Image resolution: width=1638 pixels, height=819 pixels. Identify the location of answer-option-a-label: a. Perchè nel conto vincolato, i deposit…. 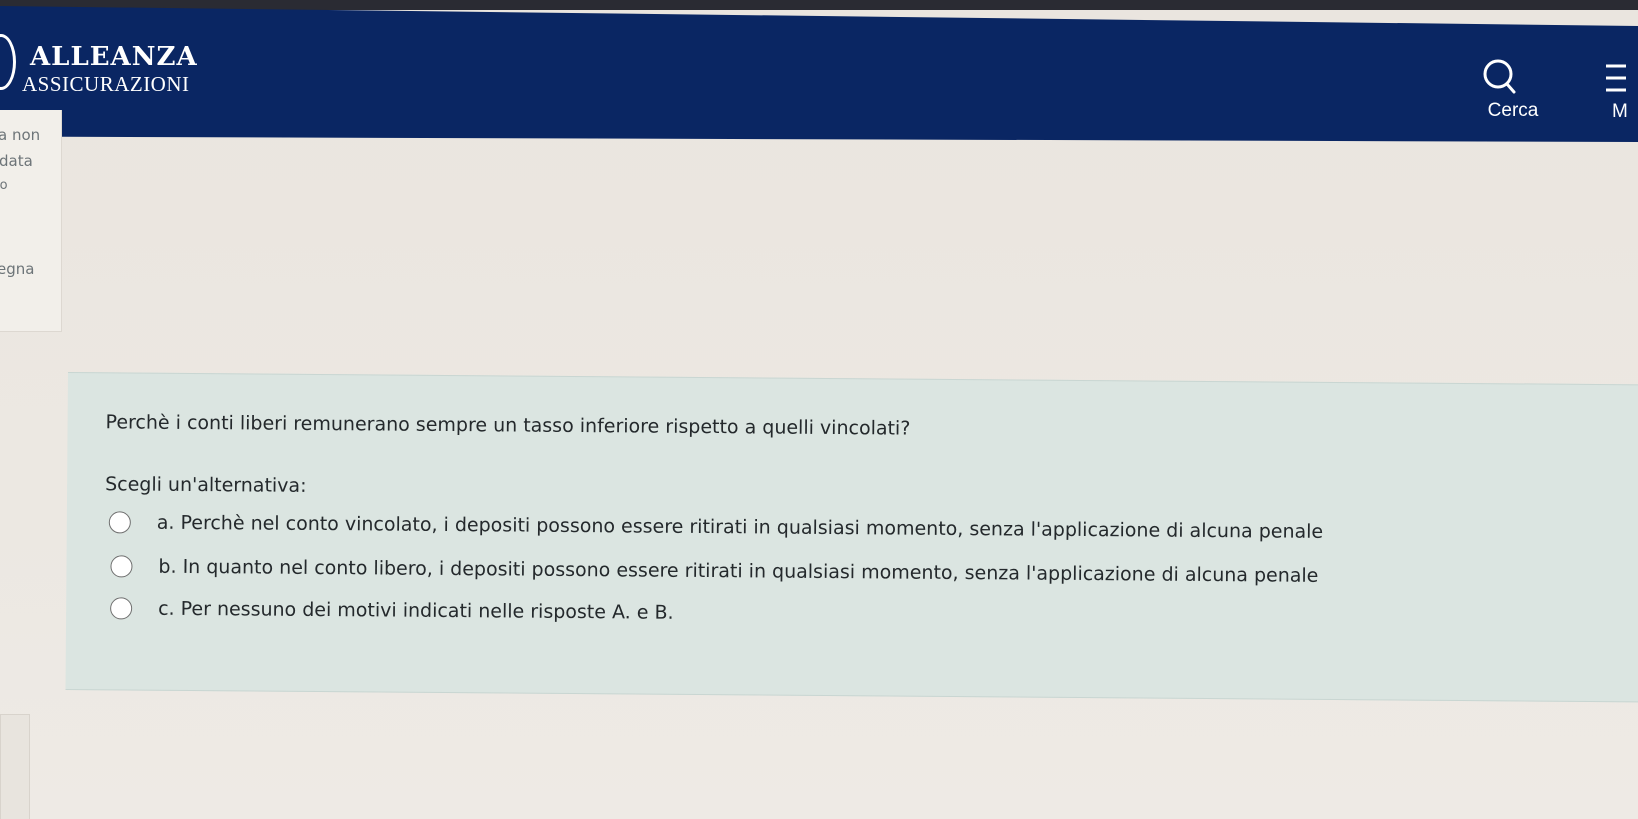
(740, 527).